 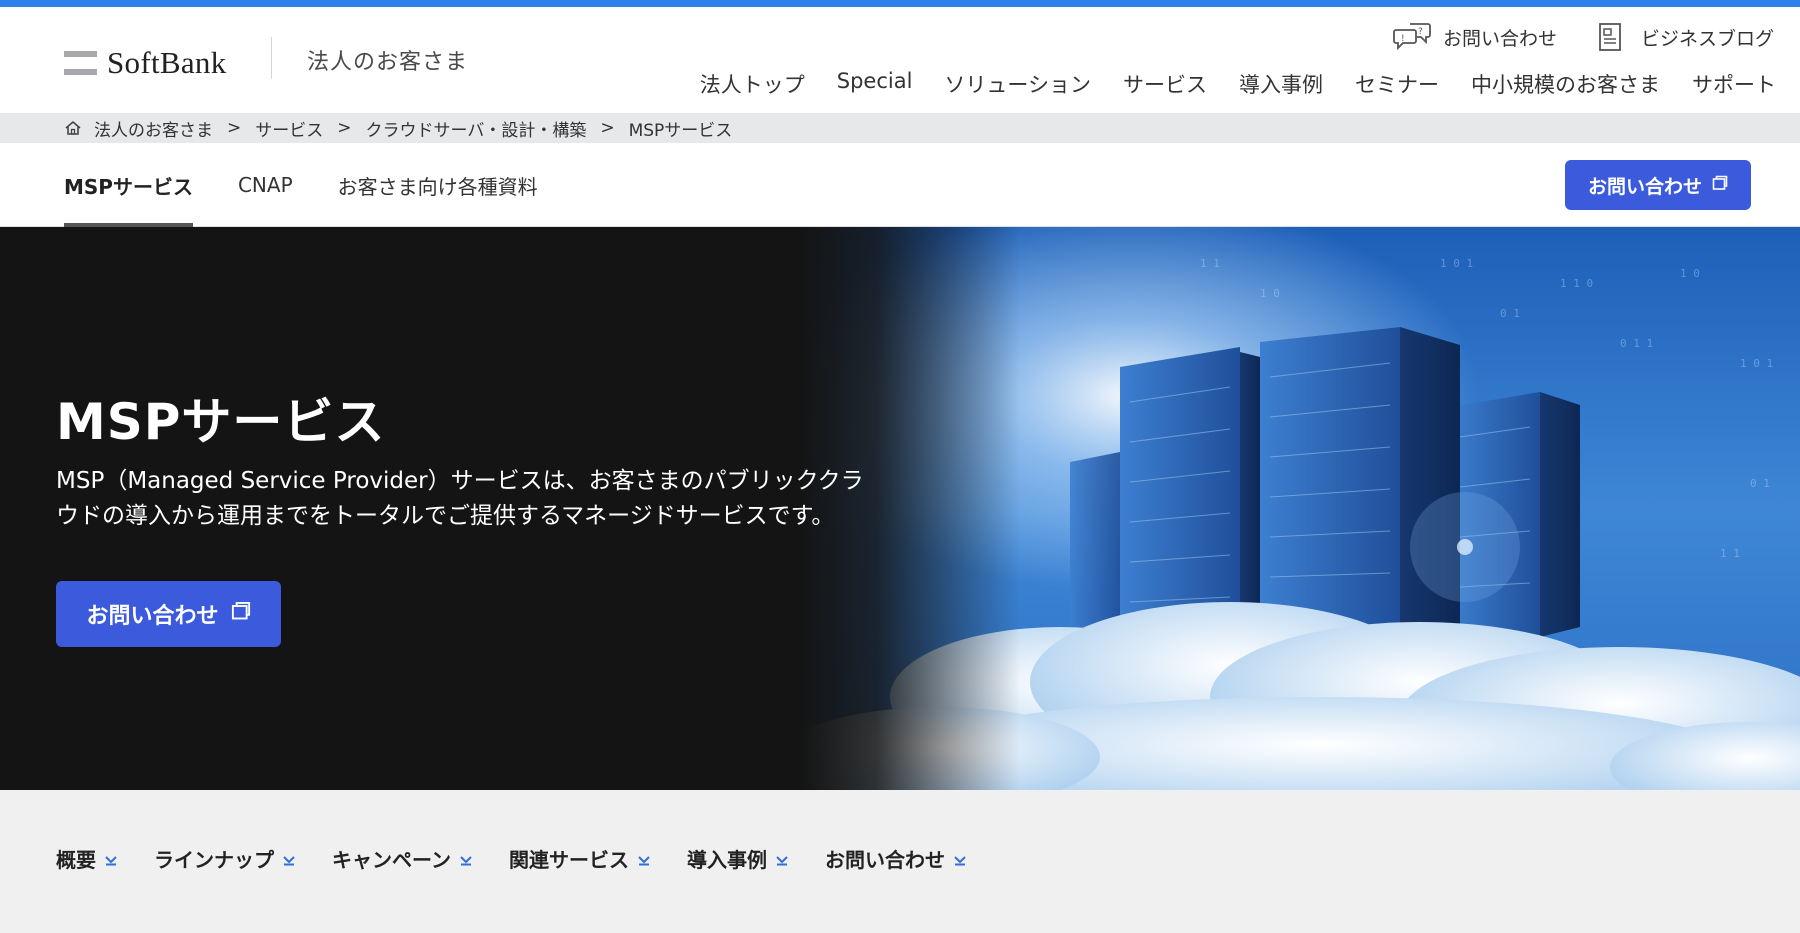 I want to click on nav-item-smb: 中小規模のお客さま, so click(x=1565, y=84).